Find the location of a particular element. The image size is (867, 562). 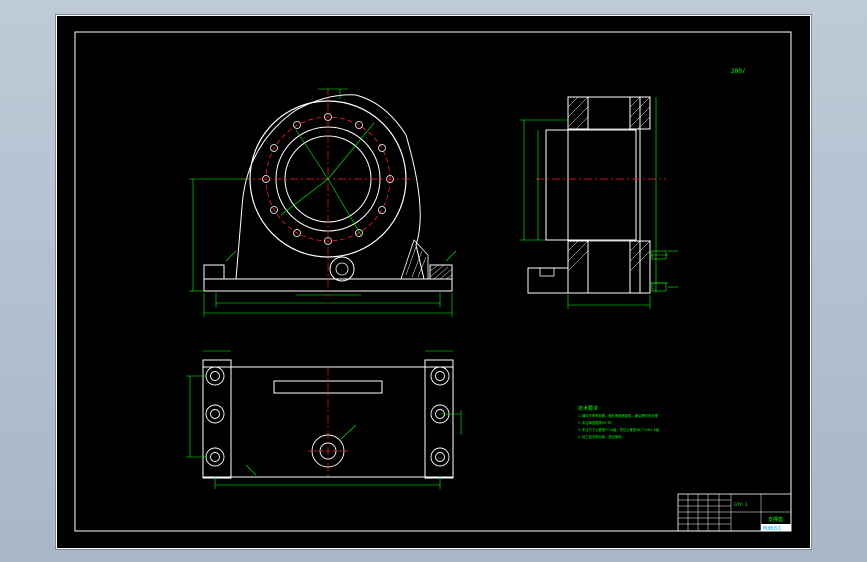

tech-req-line-3: 3.未注尺寸公差按IT14级，形位公差按GB/T1184 K级 is located at coordinates (619, 429).